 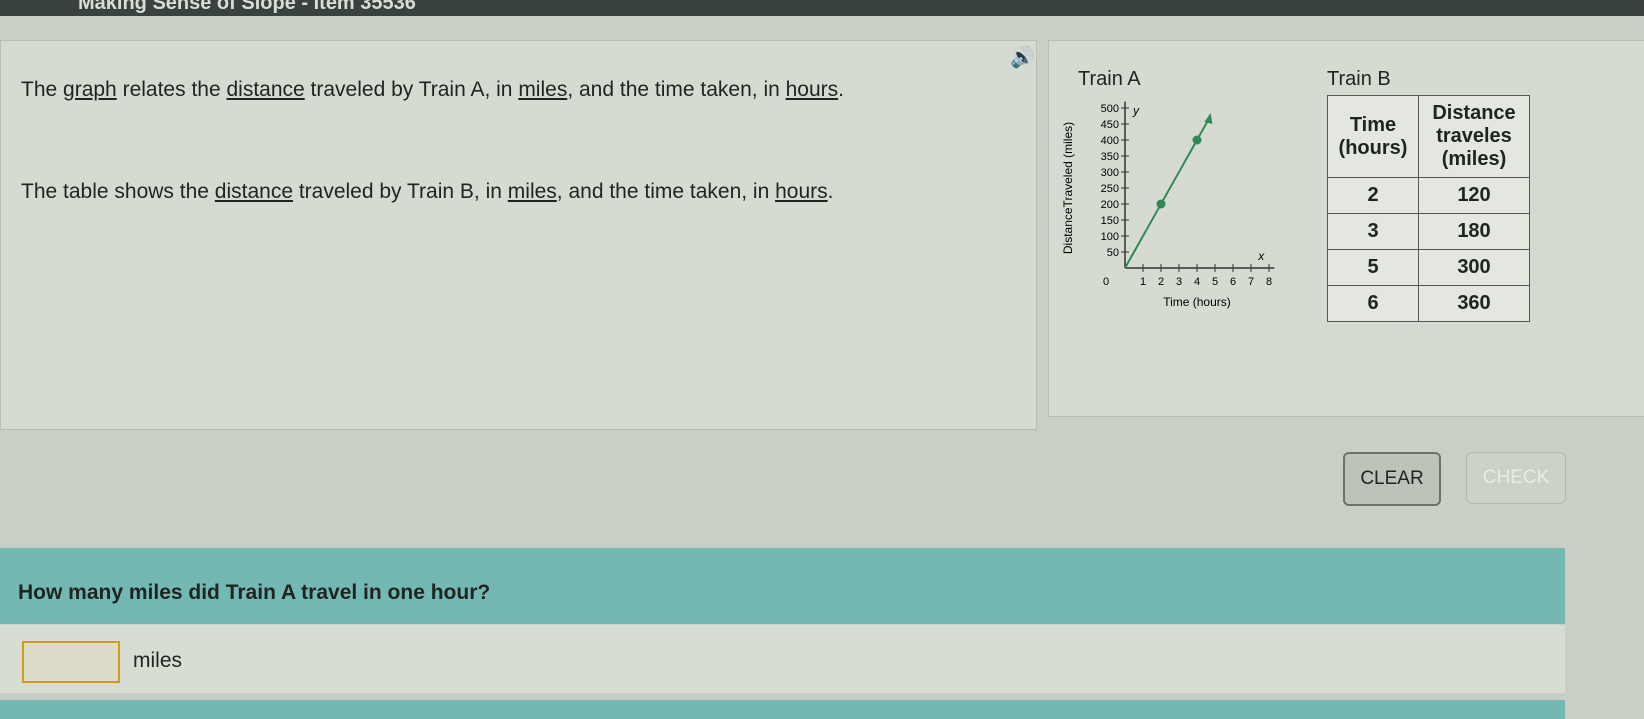 I want to click on table-cell: 2, so click(x=1373, y=195).